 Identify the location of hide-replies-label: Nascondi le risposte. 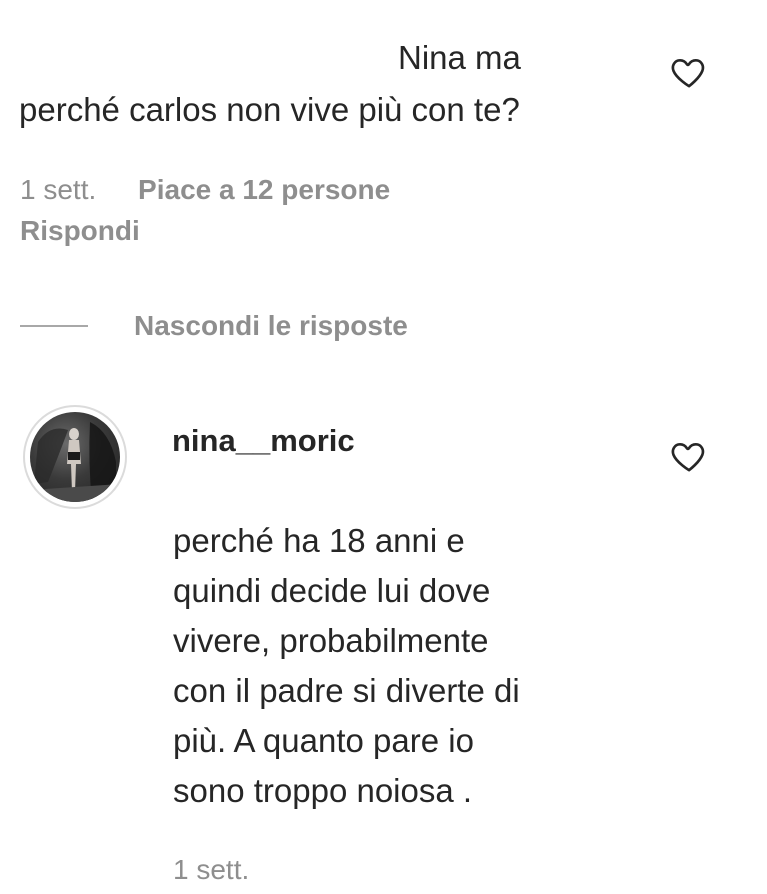
(271, 325).